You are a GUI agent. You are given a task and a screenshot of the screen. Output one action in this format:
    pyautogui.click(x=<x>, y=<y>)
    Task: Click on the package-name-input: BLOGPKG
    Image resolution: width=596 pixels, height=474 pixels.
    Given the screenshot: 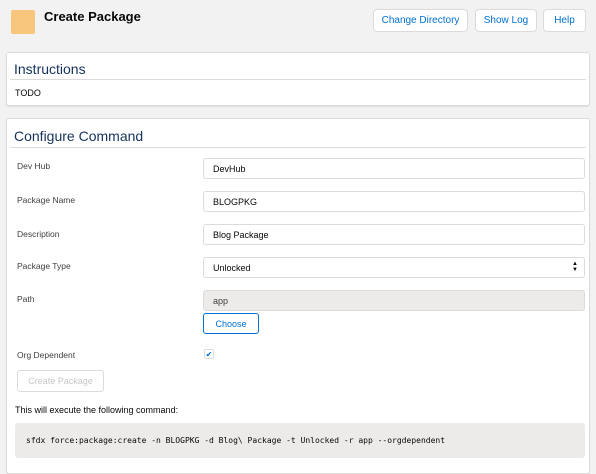 What is the action you would take?
    pyautogui.click(x=394, y=201)
    